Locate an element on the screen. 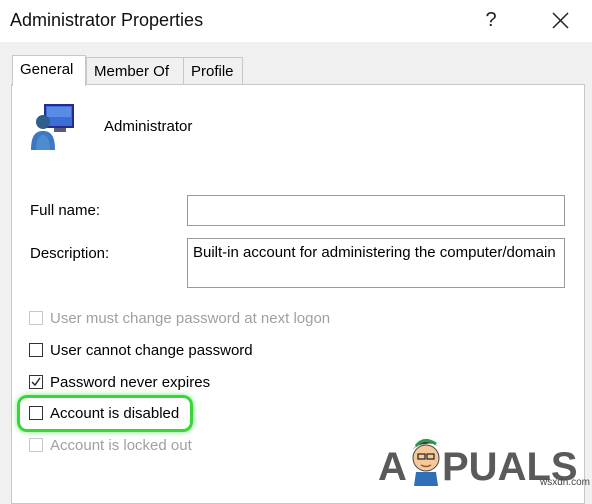  option-account-locked-out: Account is locked out is located at coordinates (110, 445).